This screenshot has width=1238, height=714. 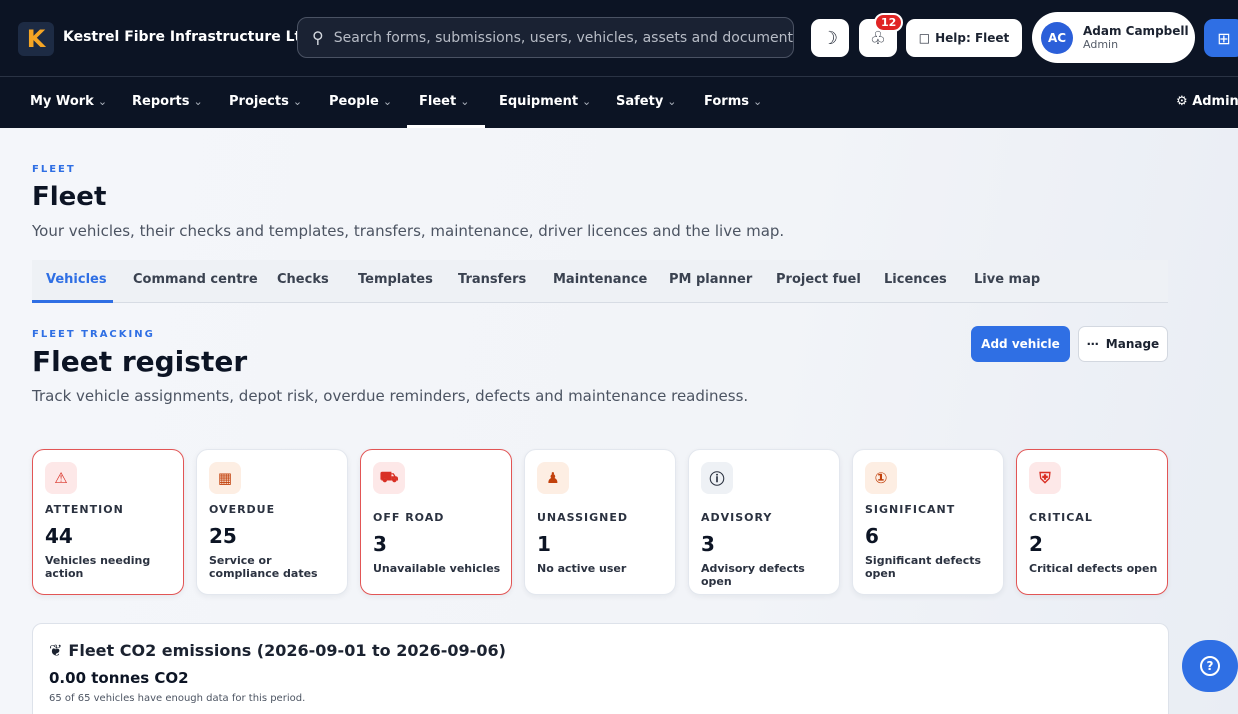 I want to click on tab-project-fuel: Project fuel, so click(x=818, y=279).